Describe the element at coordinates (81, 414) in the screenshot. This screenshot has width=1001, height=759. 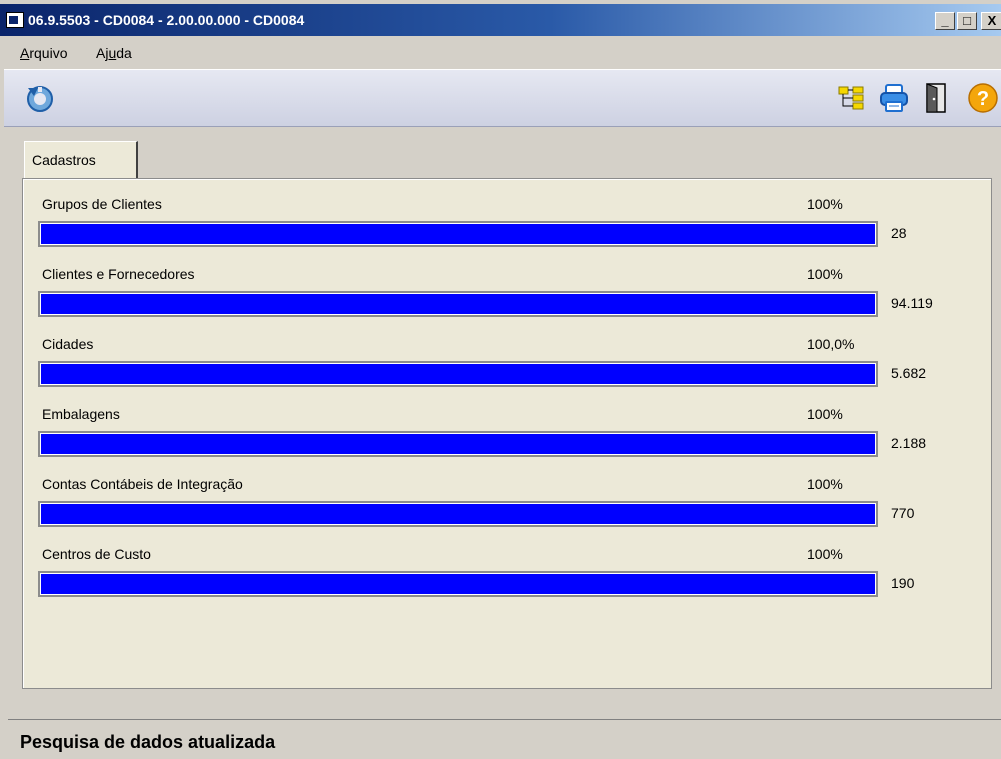
I see `progress-label: Embalagens` at that location.